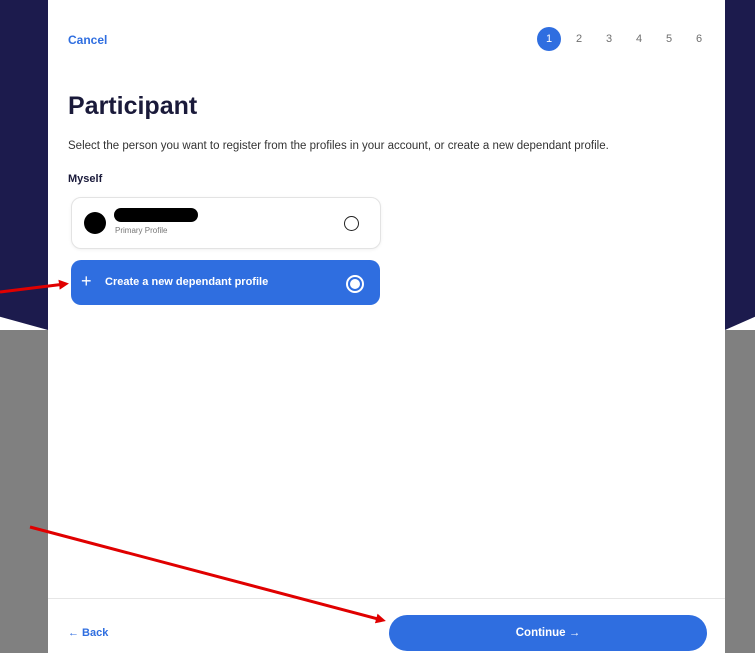 This screenshot has height=654, width=755. I want to click on avatar, so click(95, 223).